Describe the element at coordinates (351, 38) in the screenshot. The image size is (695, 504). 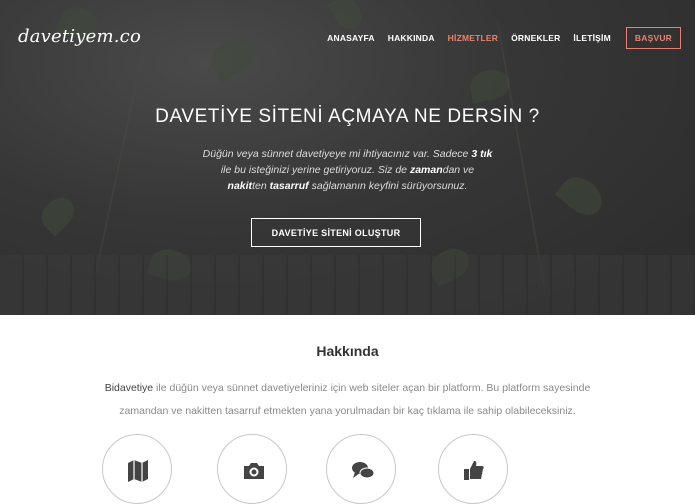
I see `nav-item-anasayfa: ANASAYFA` at that location.